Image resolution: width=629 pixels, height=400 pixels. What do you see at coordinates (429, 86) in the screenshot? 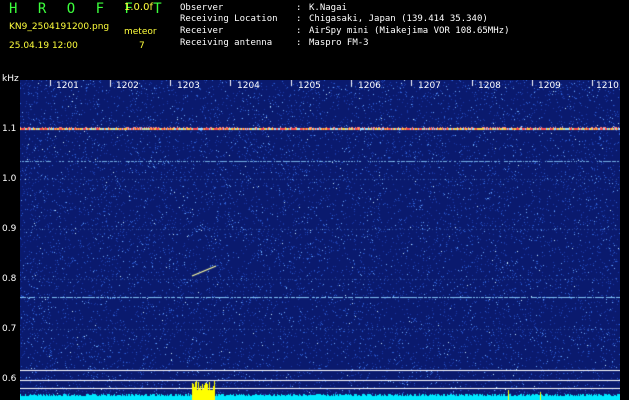
I see `x-tick-label: 1207` at bounding box center [429, 86].